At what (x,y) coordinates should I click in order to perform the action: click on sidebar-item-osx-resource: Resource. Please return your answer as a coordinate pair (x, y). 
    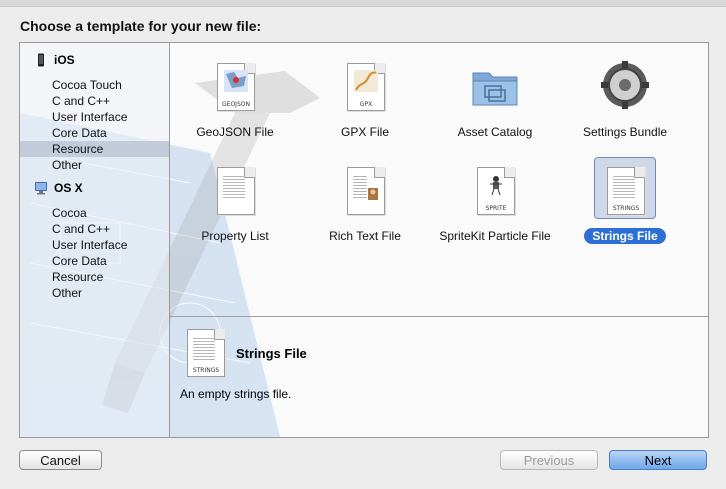
    Looking at the image, I should click on (94, 277).